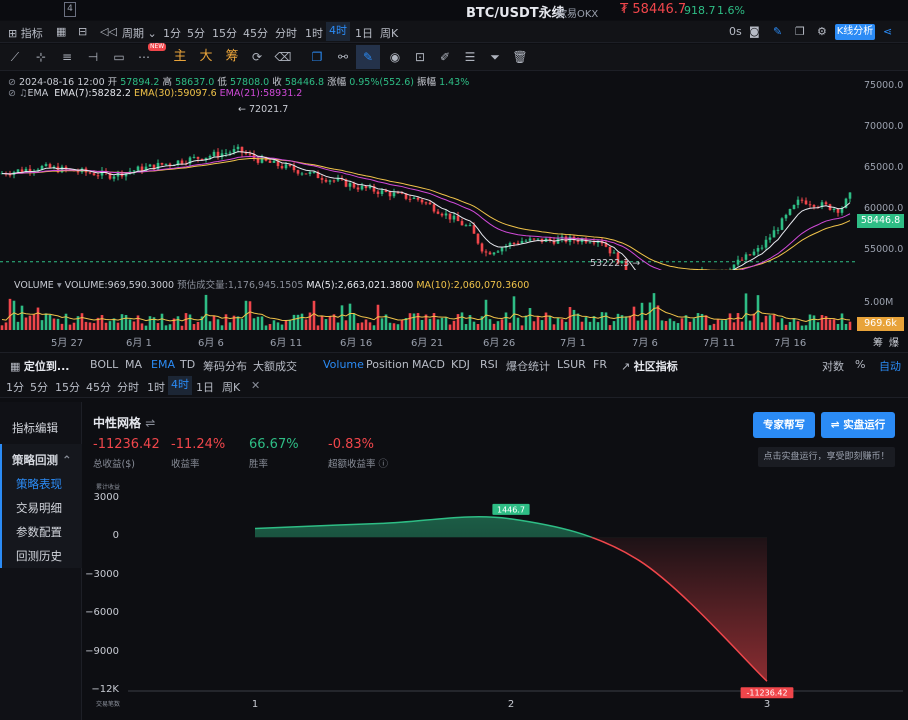  I want to click on sub-ind-volume: Volume, so click(343, 364).